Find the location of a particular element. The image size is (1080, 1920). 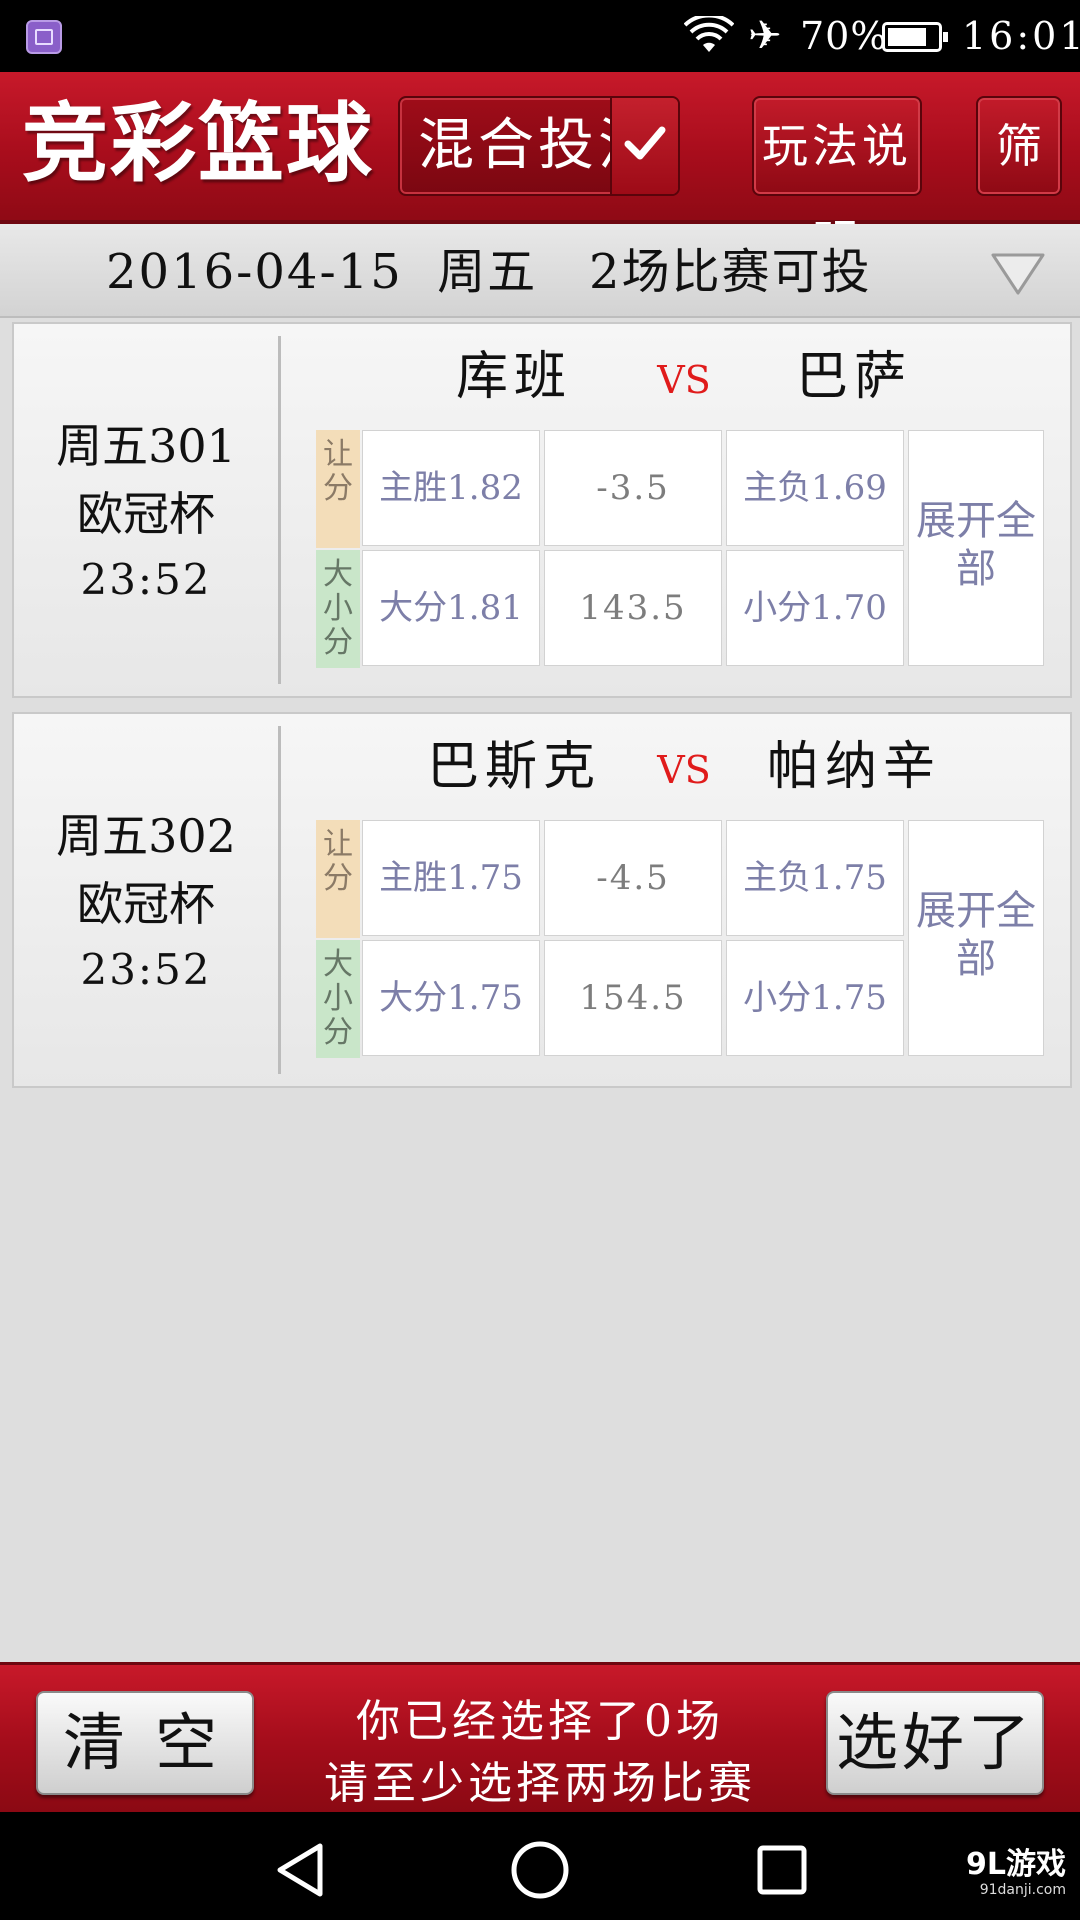

home-team: 库班 is located at coordinates (513, 377).